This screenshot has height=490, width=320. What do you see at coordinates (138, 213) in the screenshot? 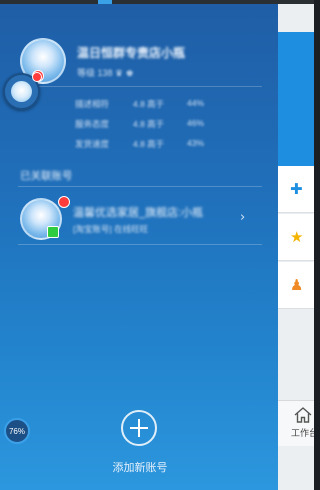
I see `account-name: 温馨优选家居_旗舰店:小瓶` at bounding box center [138, 213].